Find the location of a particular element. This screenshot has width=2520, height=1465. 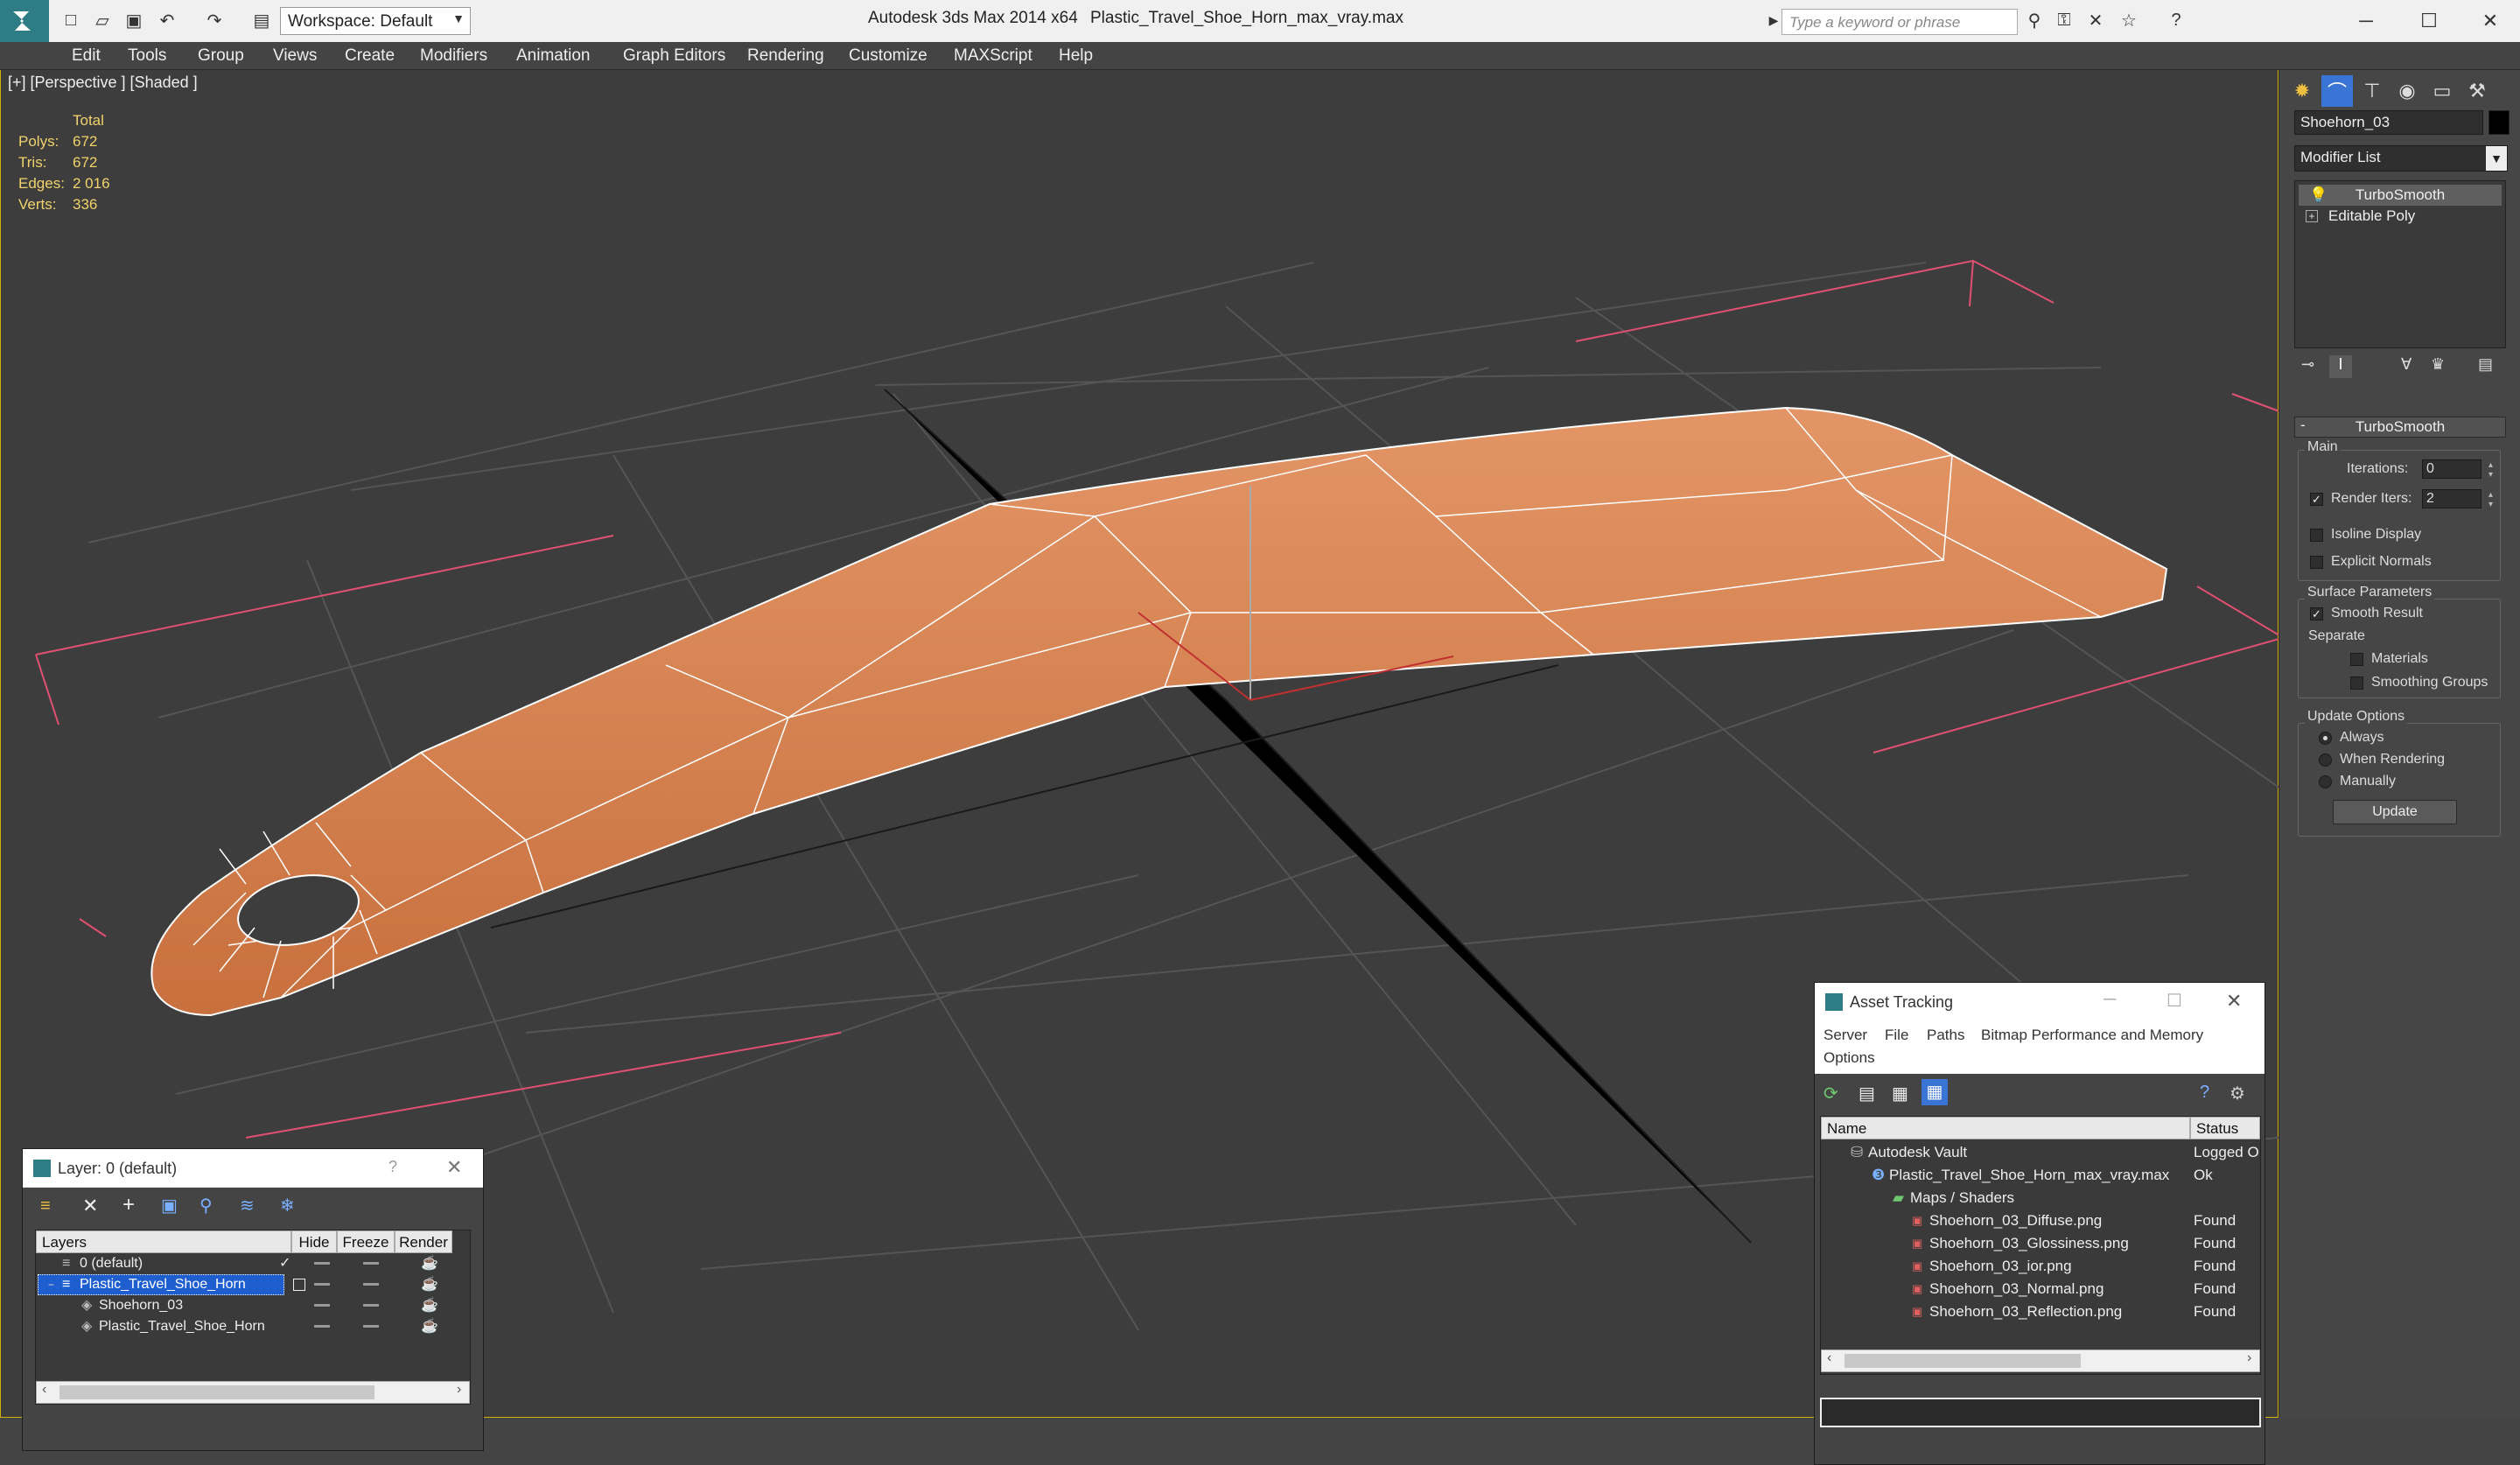

hierarchy-tab-icon: ⊤ is located at coordinates (2372, 91).